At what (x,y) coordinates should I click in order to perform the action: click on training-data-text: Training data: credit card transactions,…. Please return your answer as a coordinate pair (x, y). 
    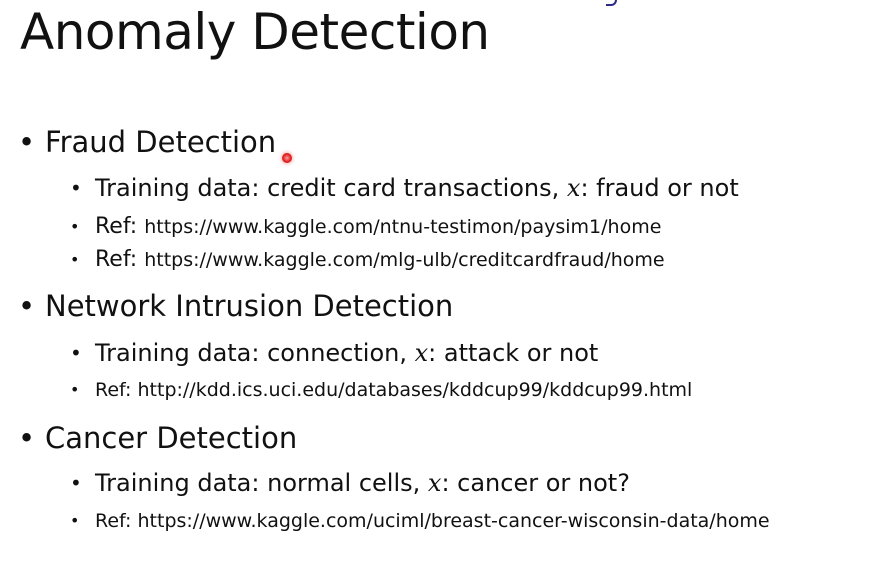
    Looking at the image, I should click on (417, 188).